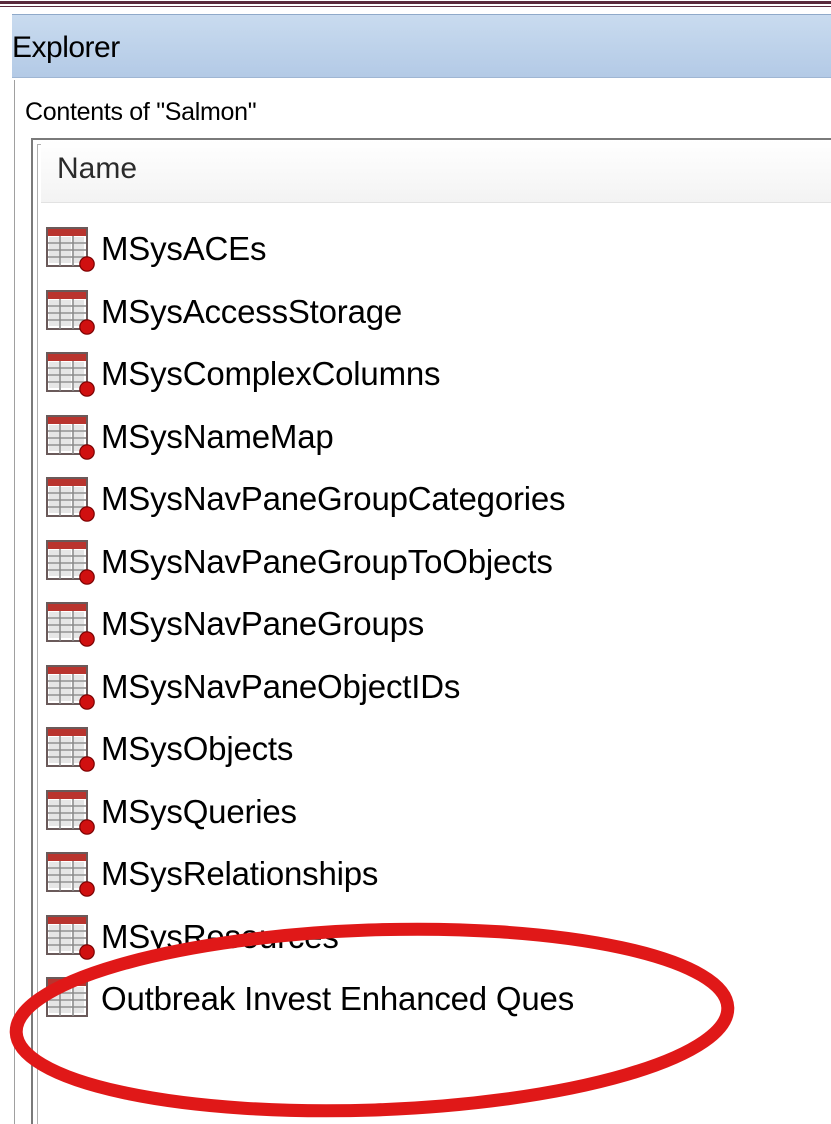 The height and width of the screenshot is (1124, 831). What do you see at coordinates (435, 249) in the screenshot?
I see `list-item-msysaces: MSysACEs` at bounding box center [435, 249].